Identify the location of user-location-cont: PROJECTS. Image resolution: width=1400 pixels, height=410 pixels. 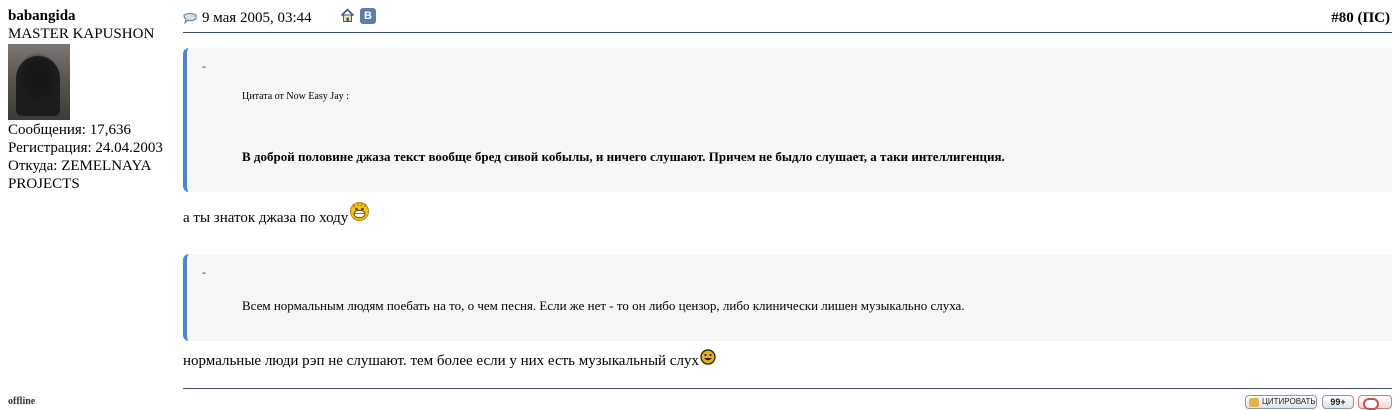
(44, 184).